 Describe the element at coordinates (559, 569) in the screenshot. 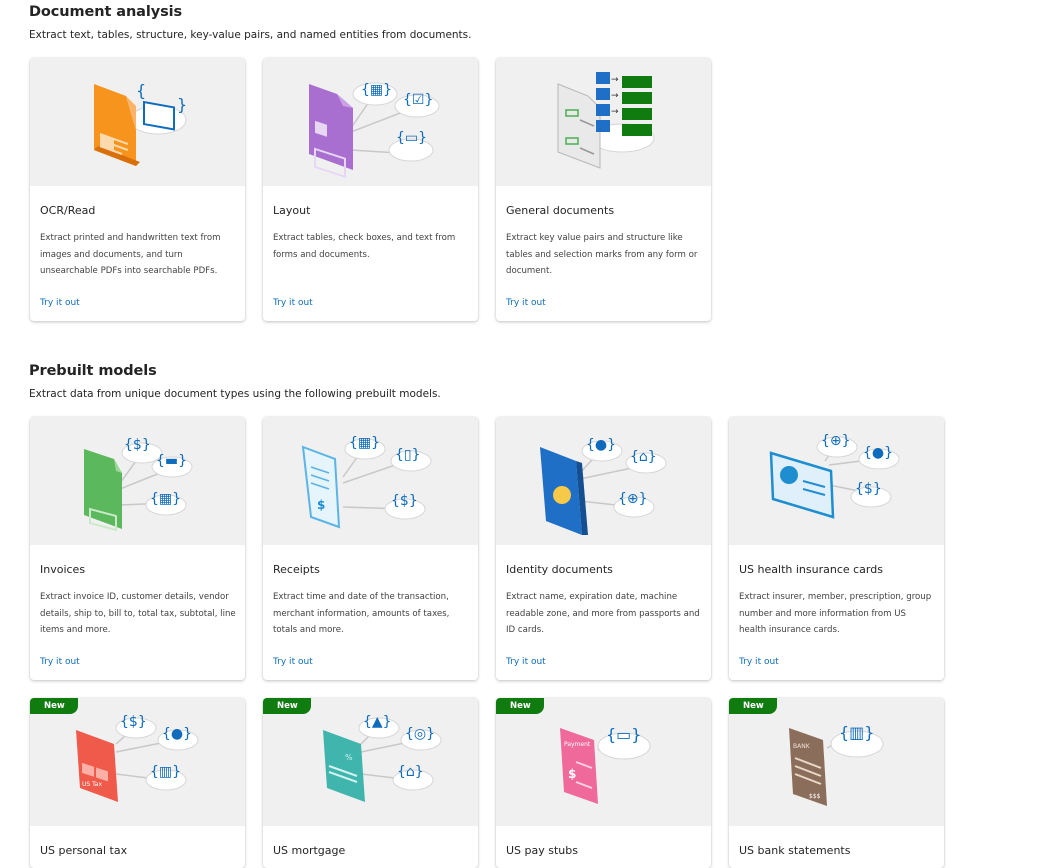

I see `card-title: Identity documents` at that location.